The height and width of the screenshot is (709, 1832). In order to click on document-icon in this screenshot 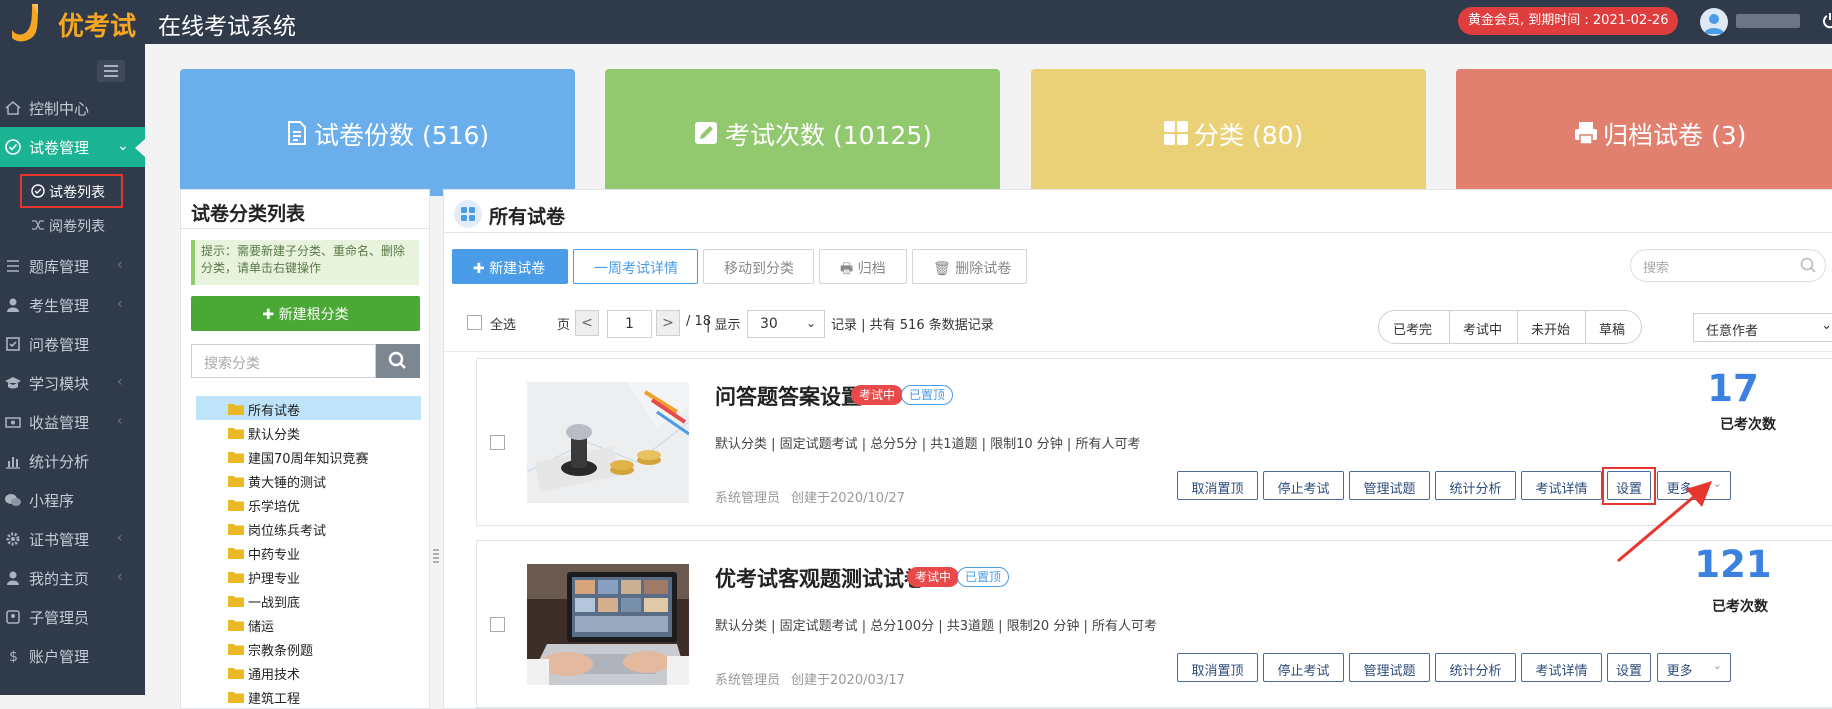, I will do `click(297, 132)`.